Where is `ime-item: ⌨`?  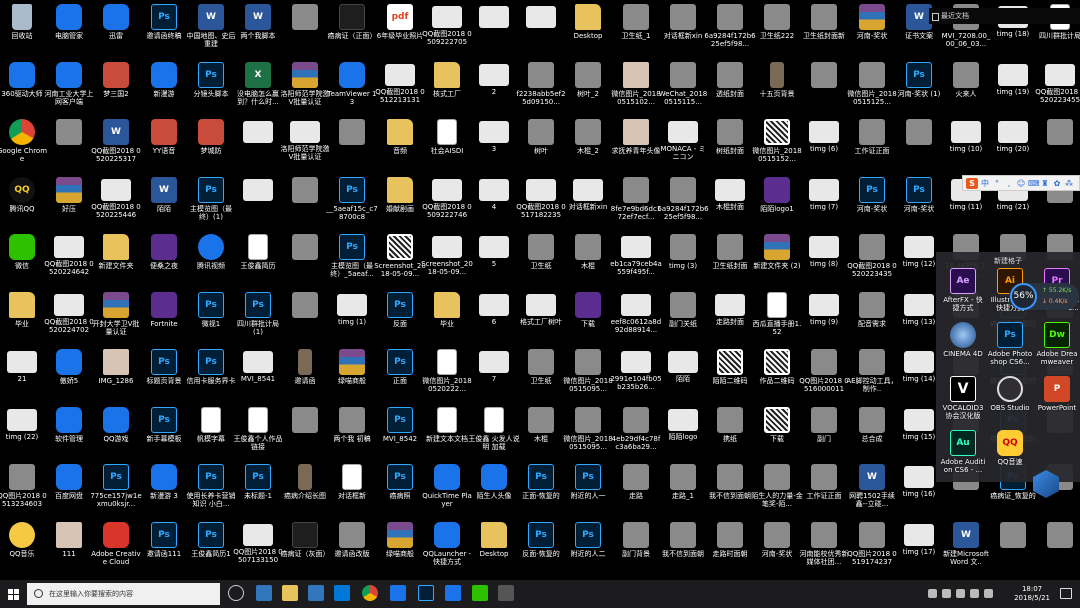
ime-item: ⌨ is located at coordinates (1034, 183).